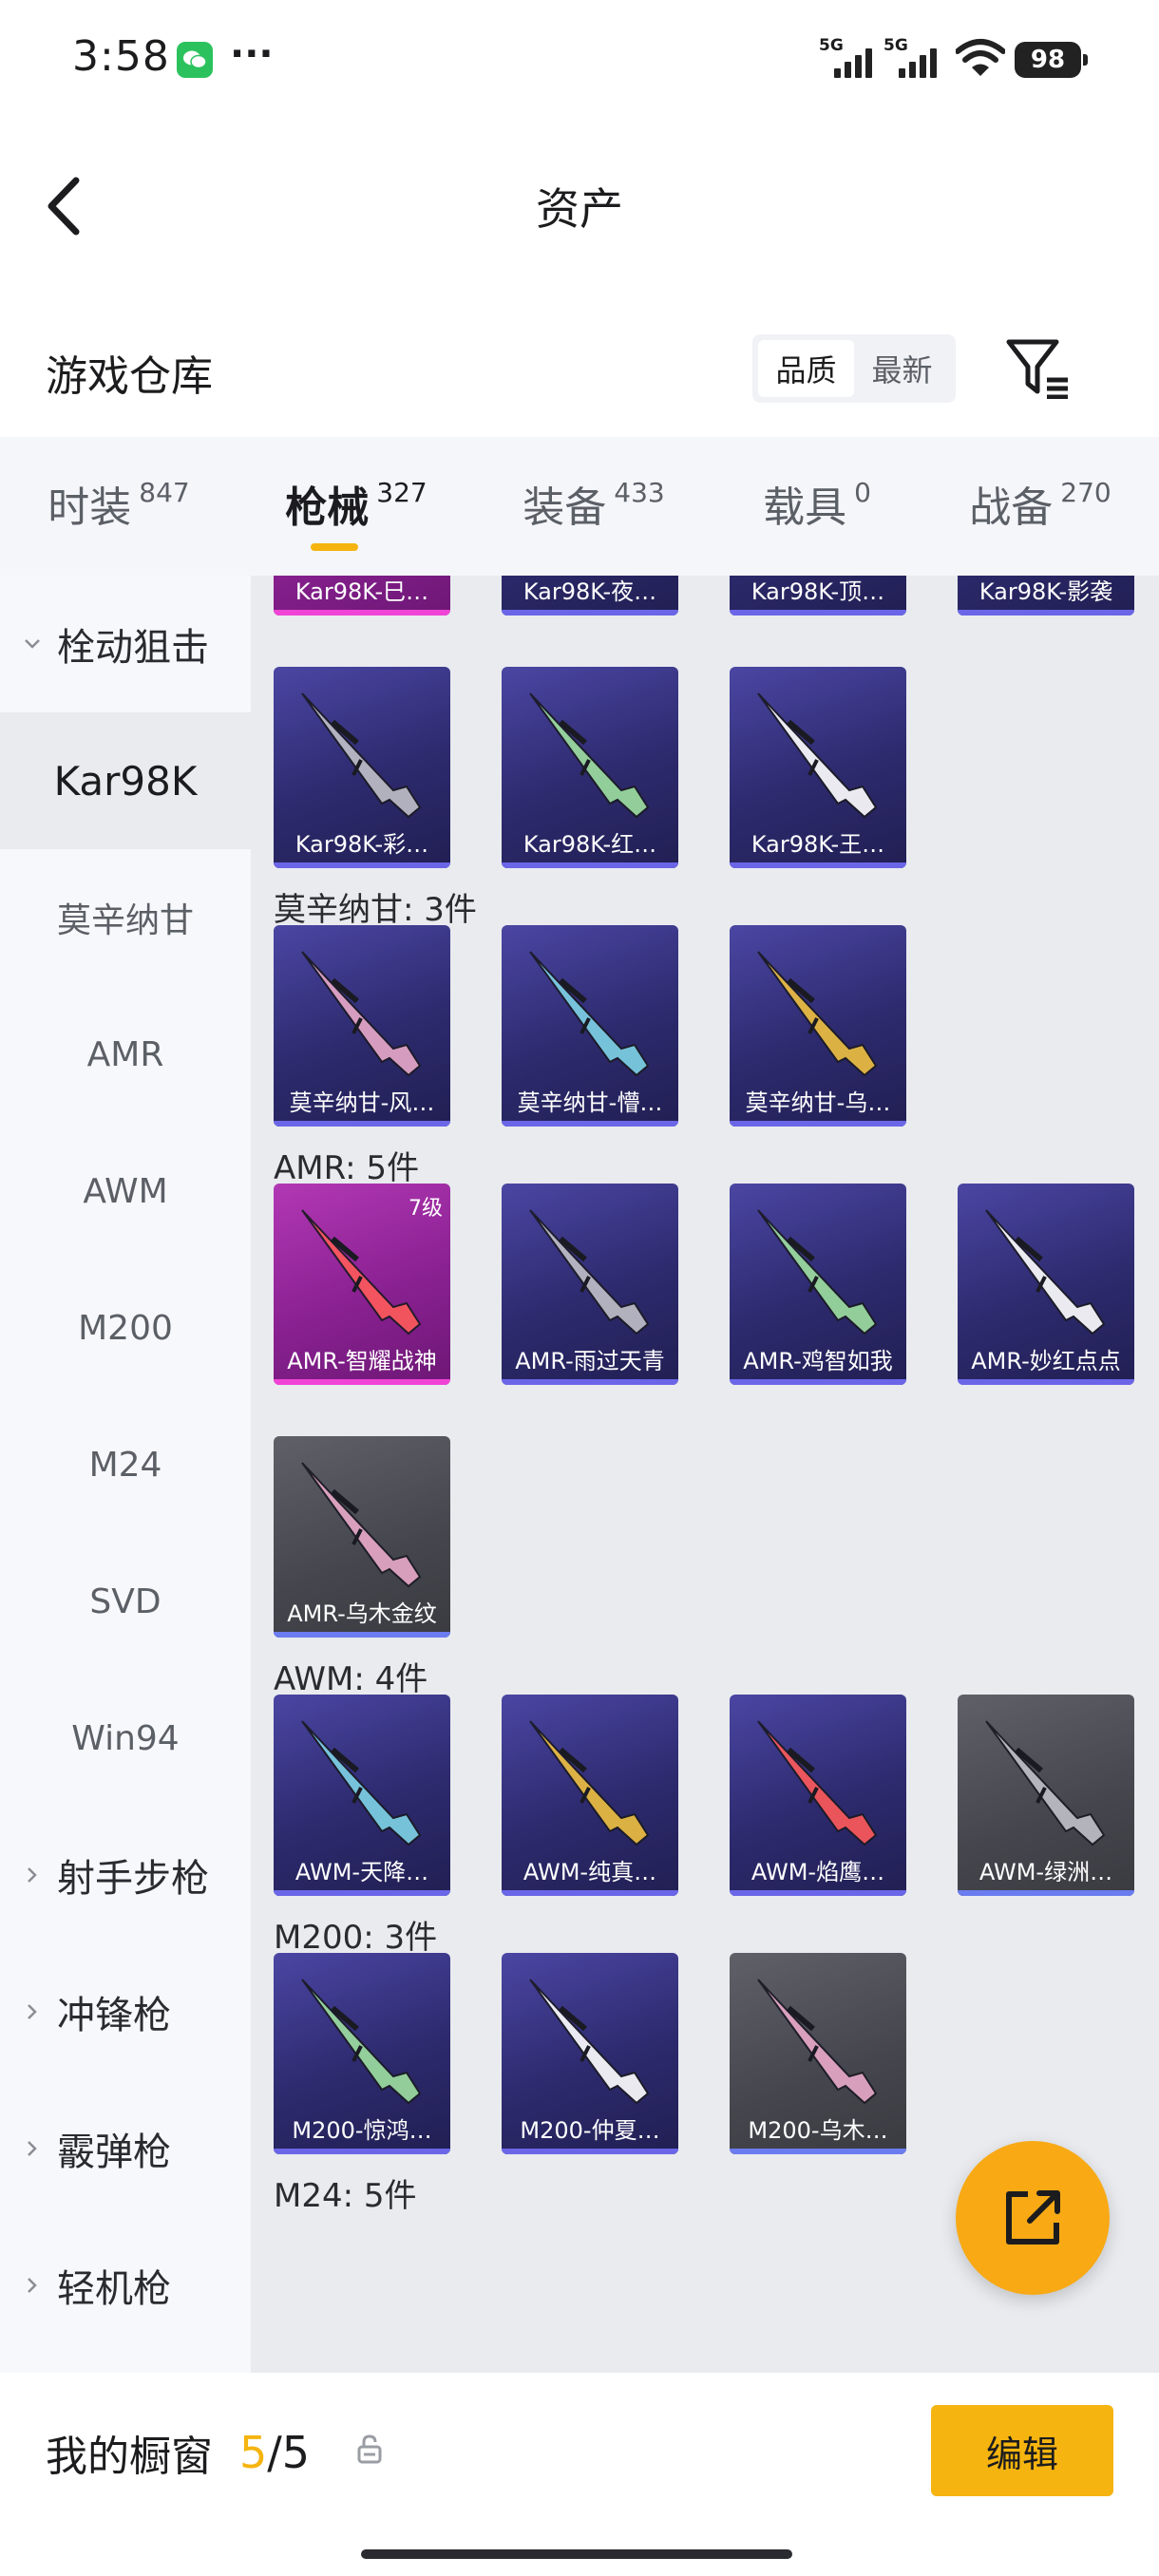  I want to click on showcase-count: 5/5, so click(274, 2452).